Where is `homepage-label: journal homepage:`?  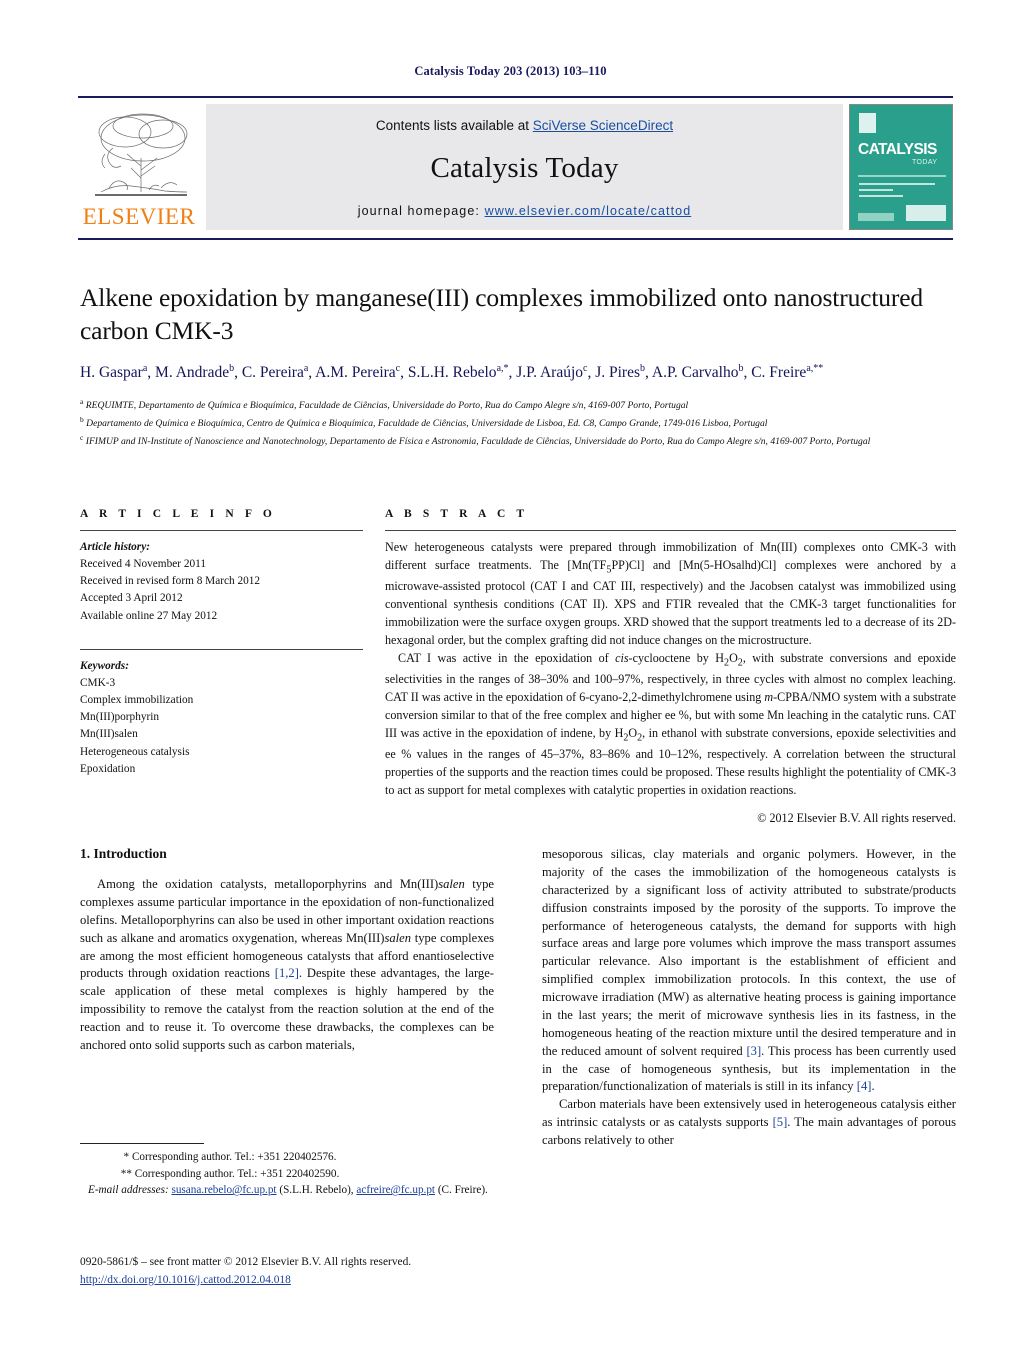 homepage-label: journal homepage: is located at coordinates (421, 211).